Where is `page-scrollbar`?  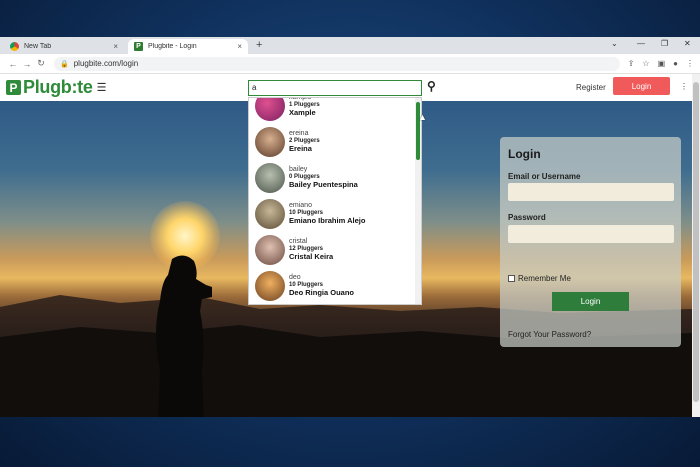
page-scrollbar is located at coordinates (696, 245).